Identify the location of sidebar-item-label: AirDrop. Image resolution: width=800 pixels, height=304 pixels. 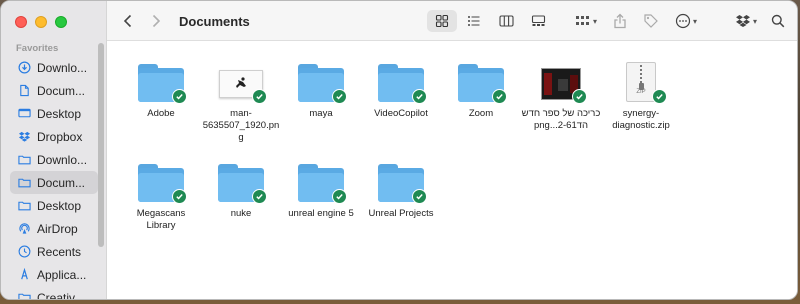
(57, 228).